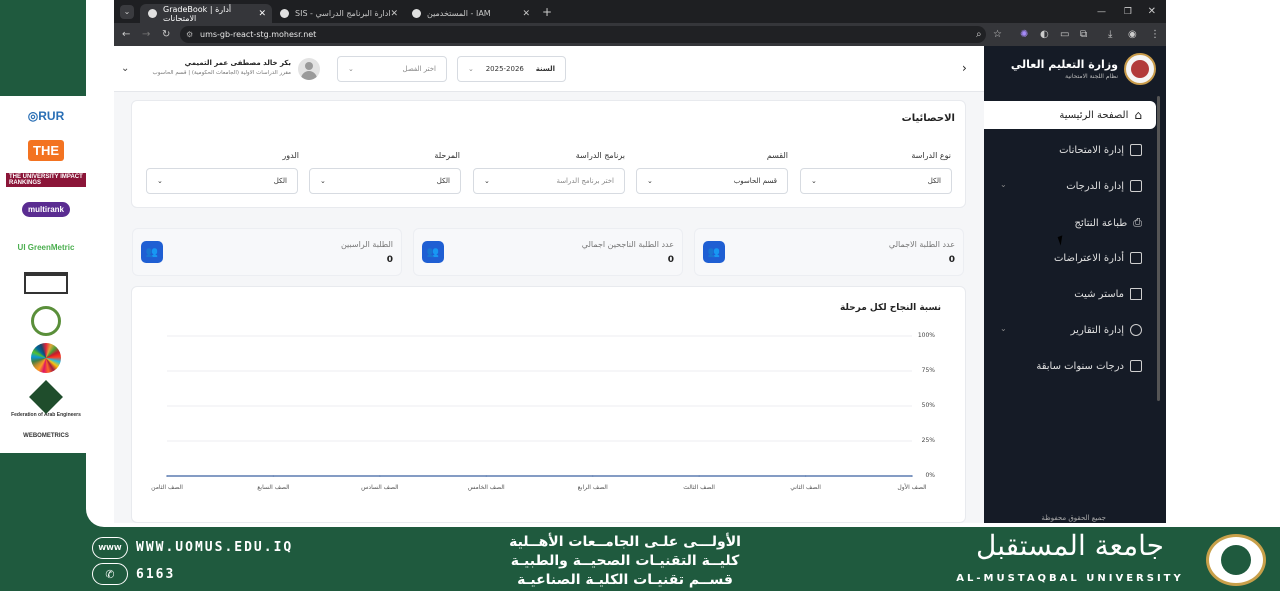 The image size is (1280, 591). I want to click on site-info-icon: ⚙, so click(190, 34).